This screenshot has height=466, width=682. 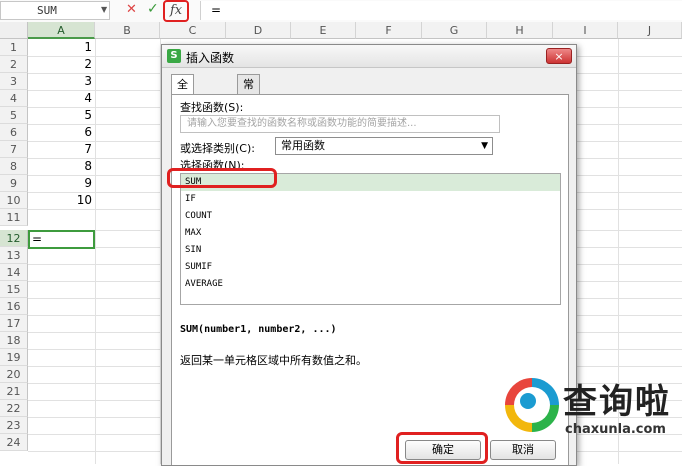 I want to click on insert-function-button: fx, so click(x=176, y=11).